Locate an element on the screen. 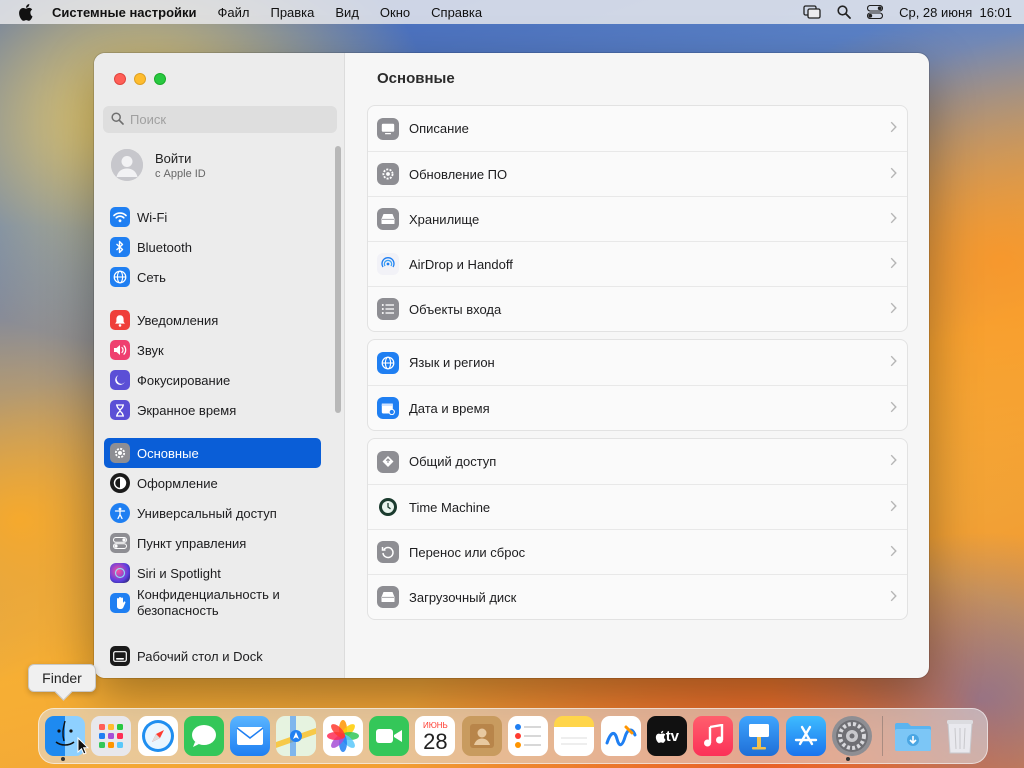 This screenshot has width=1024, height=768. sidebar-item-label: Siri и Spotlight is located at coordinates (179, 573).